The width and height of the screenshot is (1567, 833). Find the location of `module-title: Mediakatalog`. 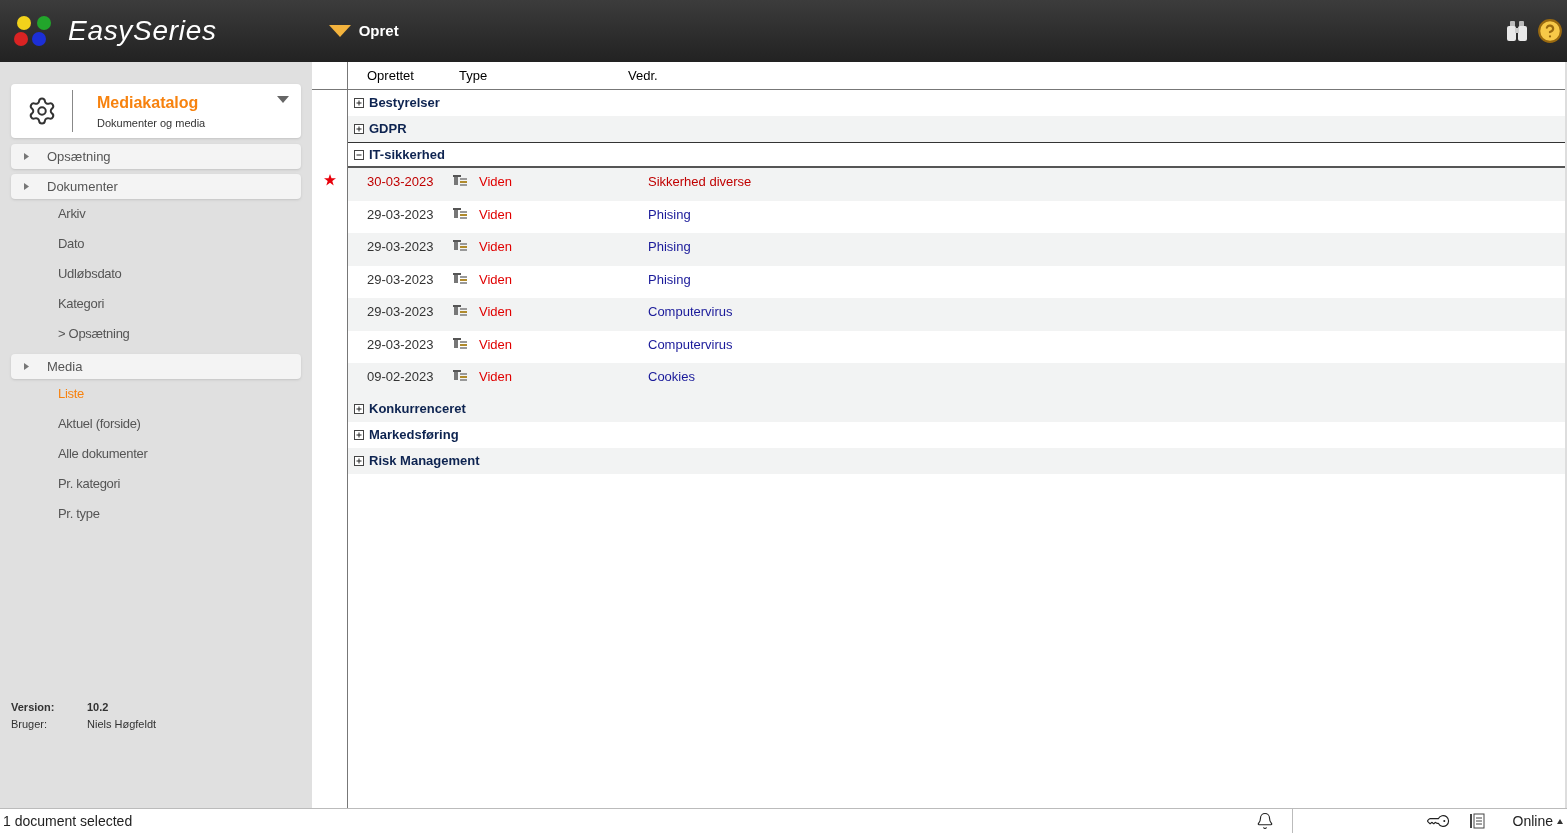

module-title: Mediakatalog is located at coordinates (148, 102).